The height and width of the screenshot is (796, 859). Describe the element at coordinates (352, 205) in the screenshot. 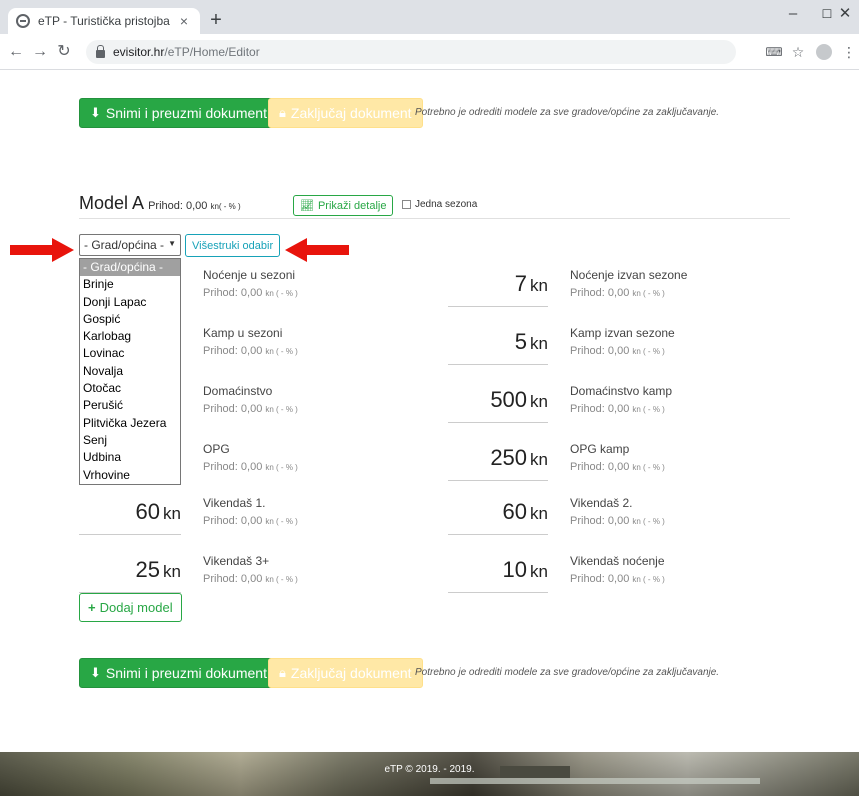

I see `show-details-label: Prikaži detalje` at that location.